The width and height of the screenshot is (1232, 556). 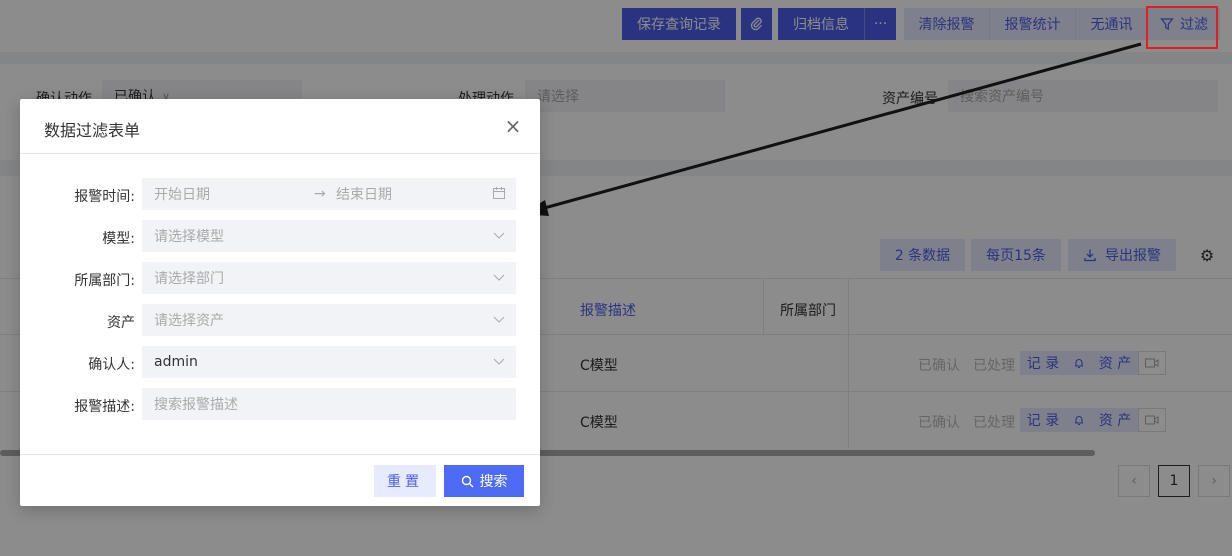 What do you see at coordinates (467, 481) in the screenshot?
I see `search-icon` at bounding box center [467, 481].